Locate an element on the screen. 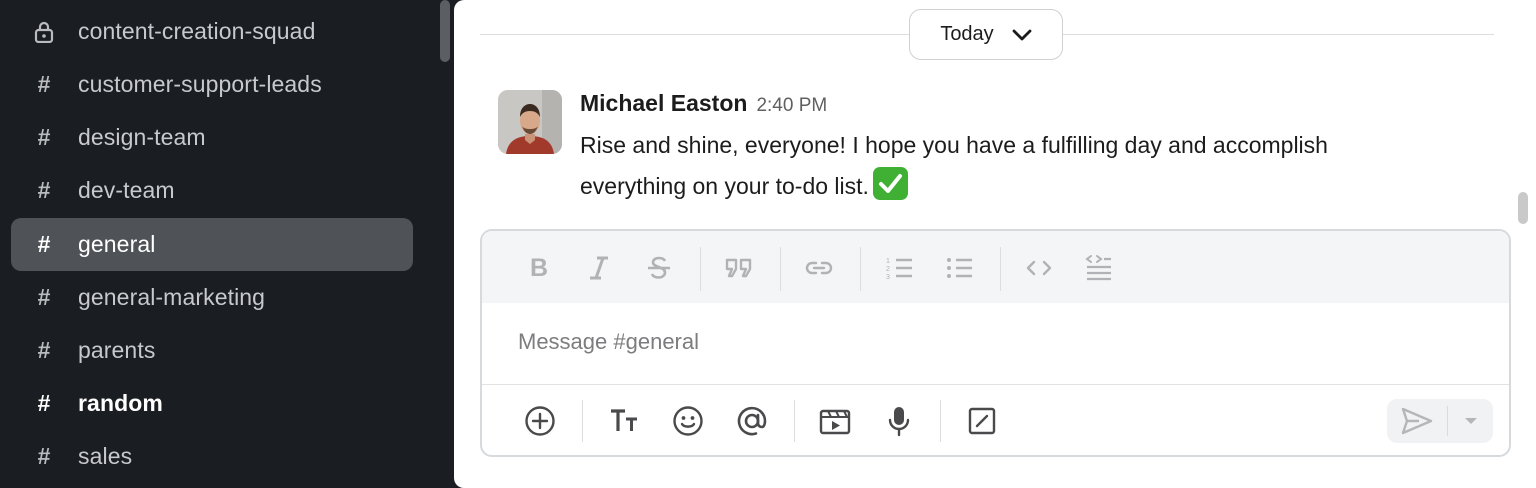  italic-icon is located at coordinates (599, 268).